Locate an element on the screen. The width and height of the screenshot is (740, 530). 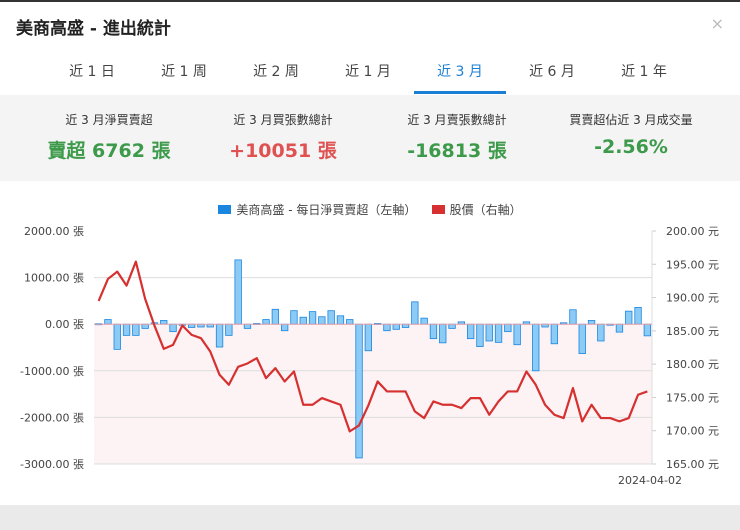
x-date-label: 2024-04-02 is located at coordinates (650, 480).